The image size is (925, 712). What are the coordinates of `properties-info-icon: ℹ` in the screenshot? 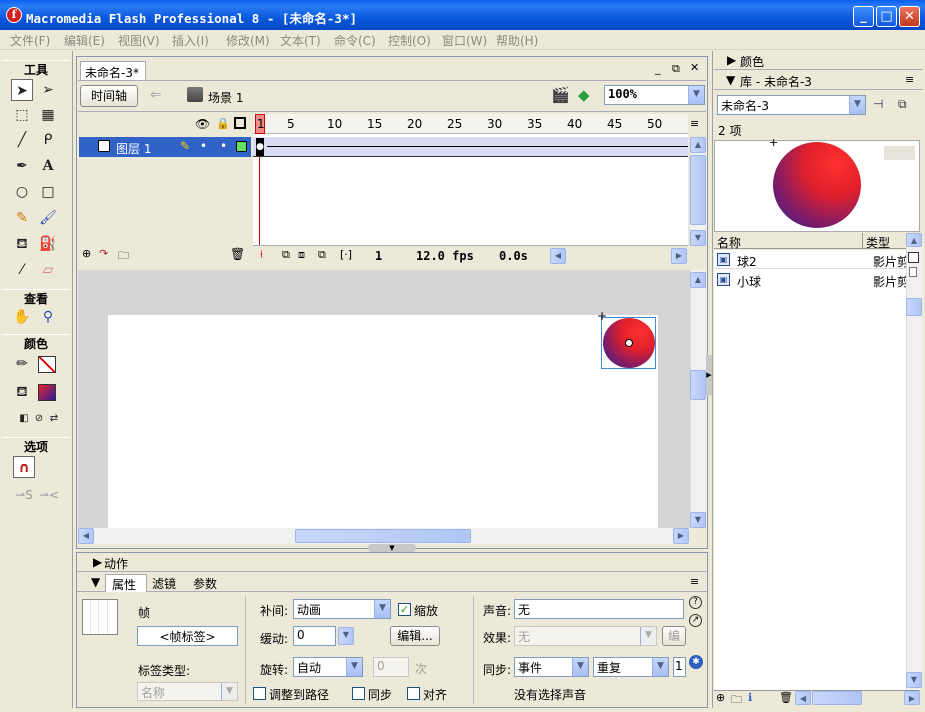 It's located at (750, 697).